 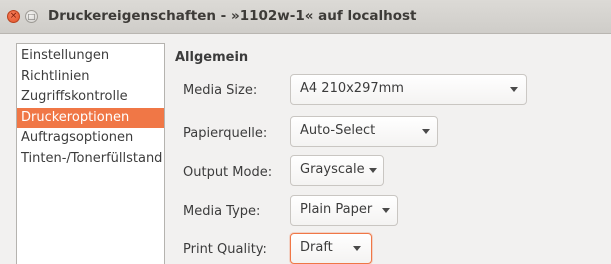 I want to click on edge-fade, so click(x=566, y=149).